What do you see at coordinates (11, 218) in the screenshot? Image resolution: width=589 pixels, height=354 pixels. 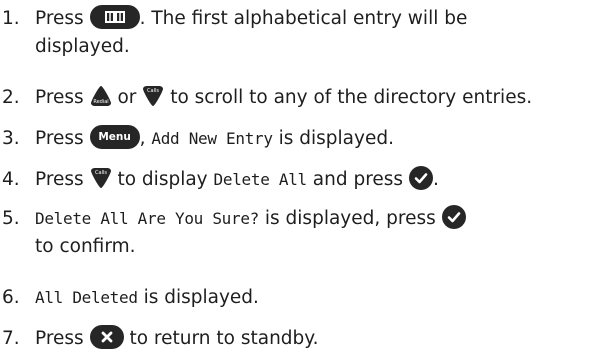 I see `step-number: 5.` at bounding box center [11, 218].